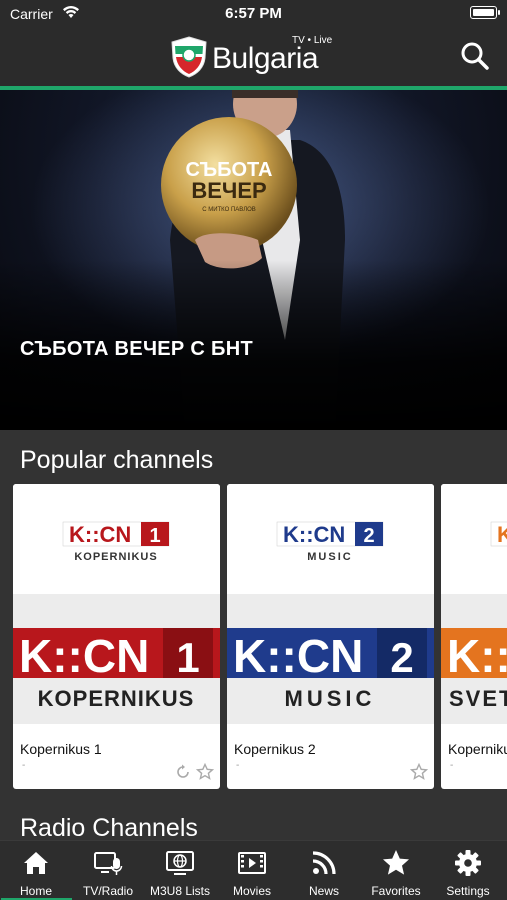 This screenshot has height=900, width=507. Describe the element at coordinates (324, 863) in the screenshot. I see `news-rss-icon` at that location.